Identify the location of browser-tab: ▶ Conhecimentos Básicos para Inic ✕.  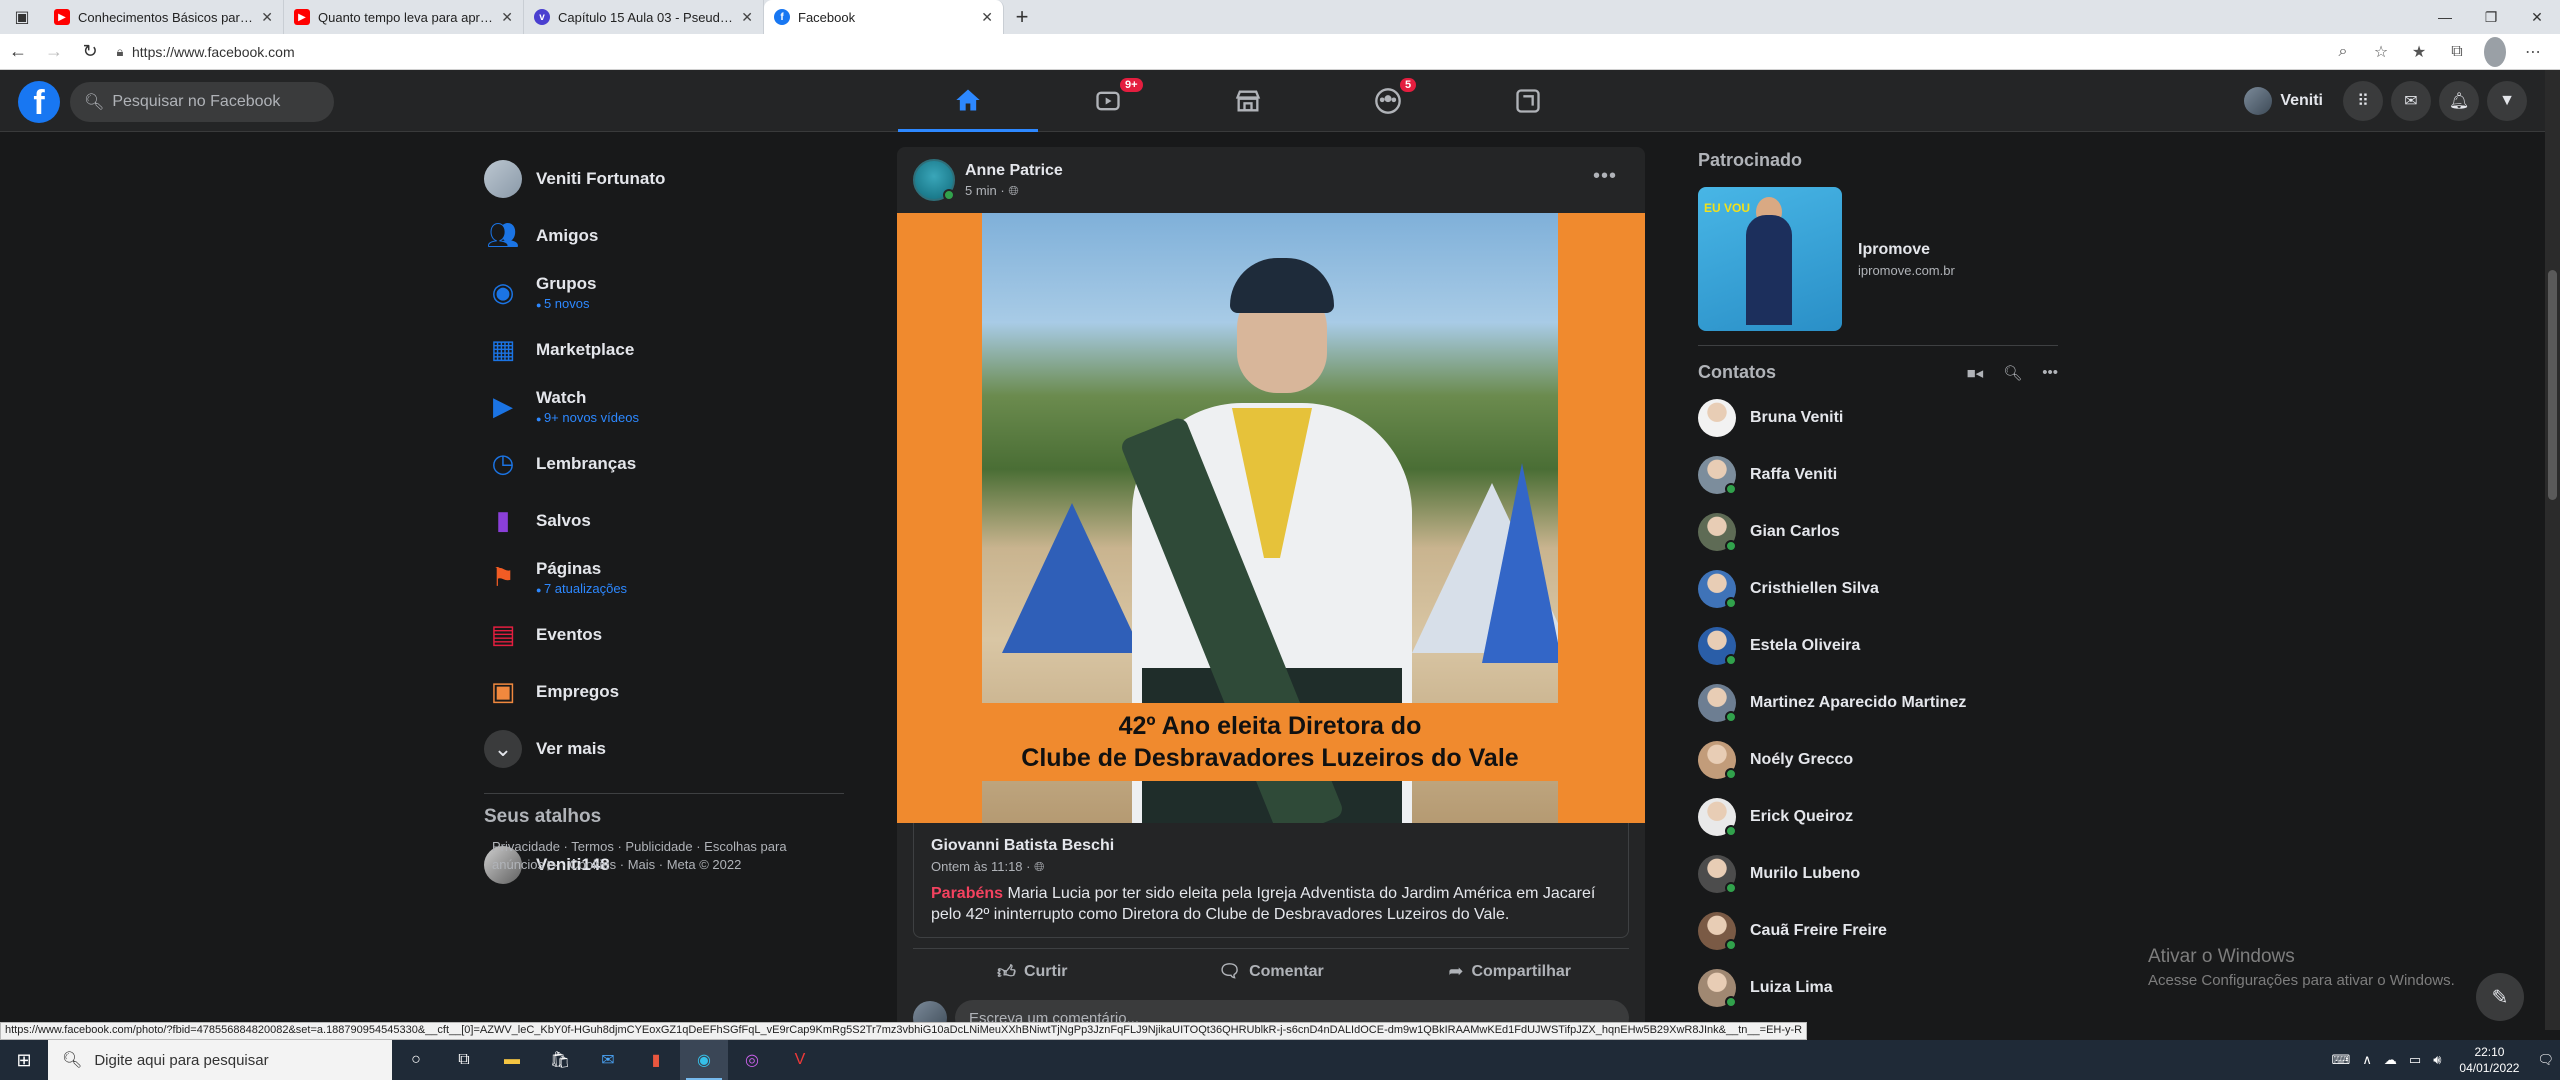
(164, 17).